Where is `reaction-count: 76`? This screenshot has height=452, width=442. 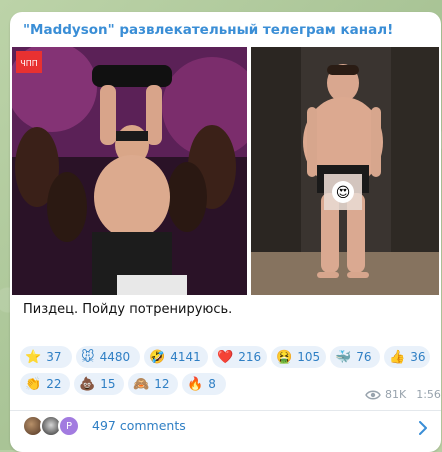
reaction-count: 76 is located at coordinates (364, 357).